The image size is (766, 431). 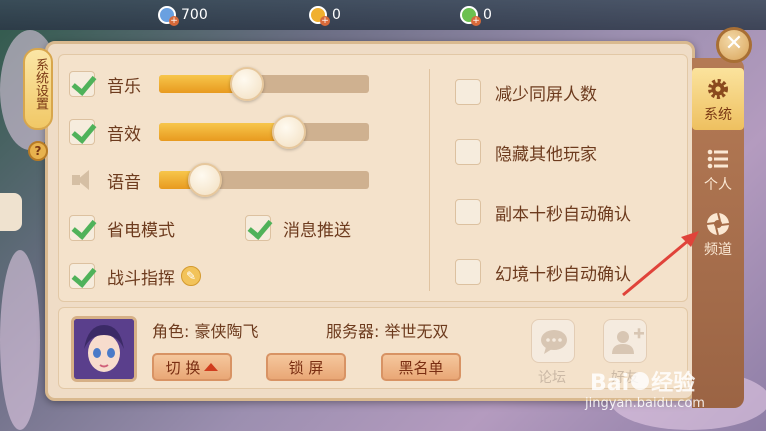 I want to click on push-notify-checkbox, so click(x=258, y=228).